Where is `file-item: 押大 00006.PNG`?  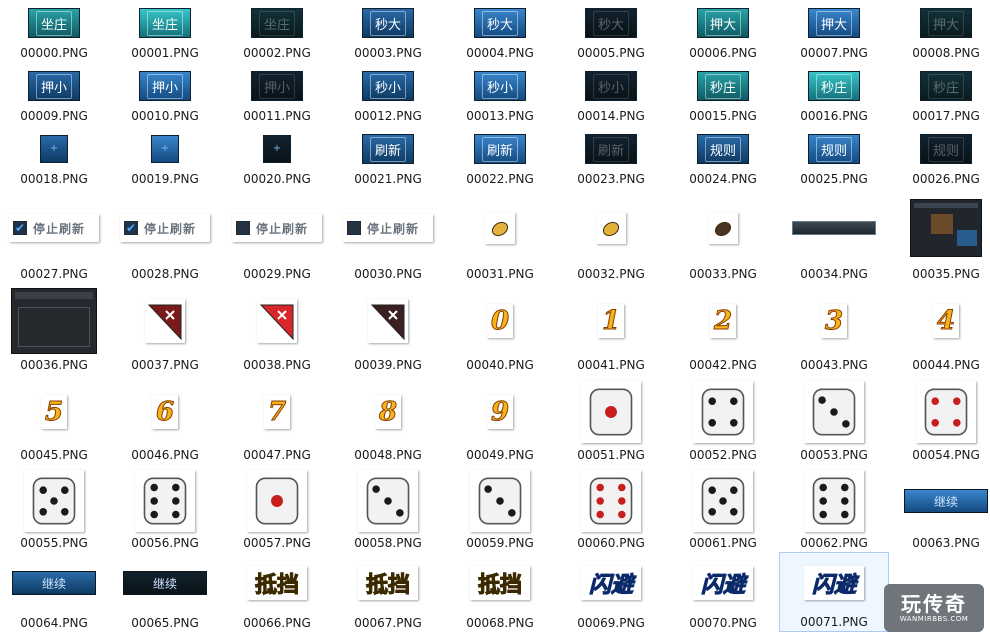
file-item: 押大 00006.PNG is located at coordinates (723, 32).